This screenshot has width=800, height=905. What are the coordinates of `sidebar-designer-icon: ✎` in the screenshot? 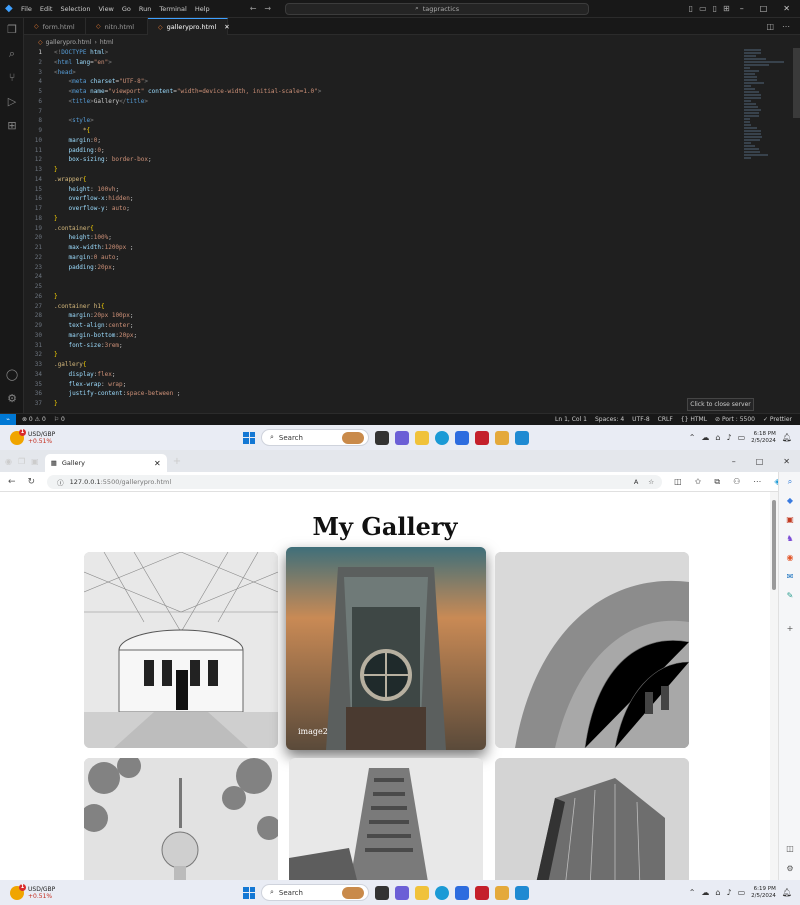 It's located at (789, 595).